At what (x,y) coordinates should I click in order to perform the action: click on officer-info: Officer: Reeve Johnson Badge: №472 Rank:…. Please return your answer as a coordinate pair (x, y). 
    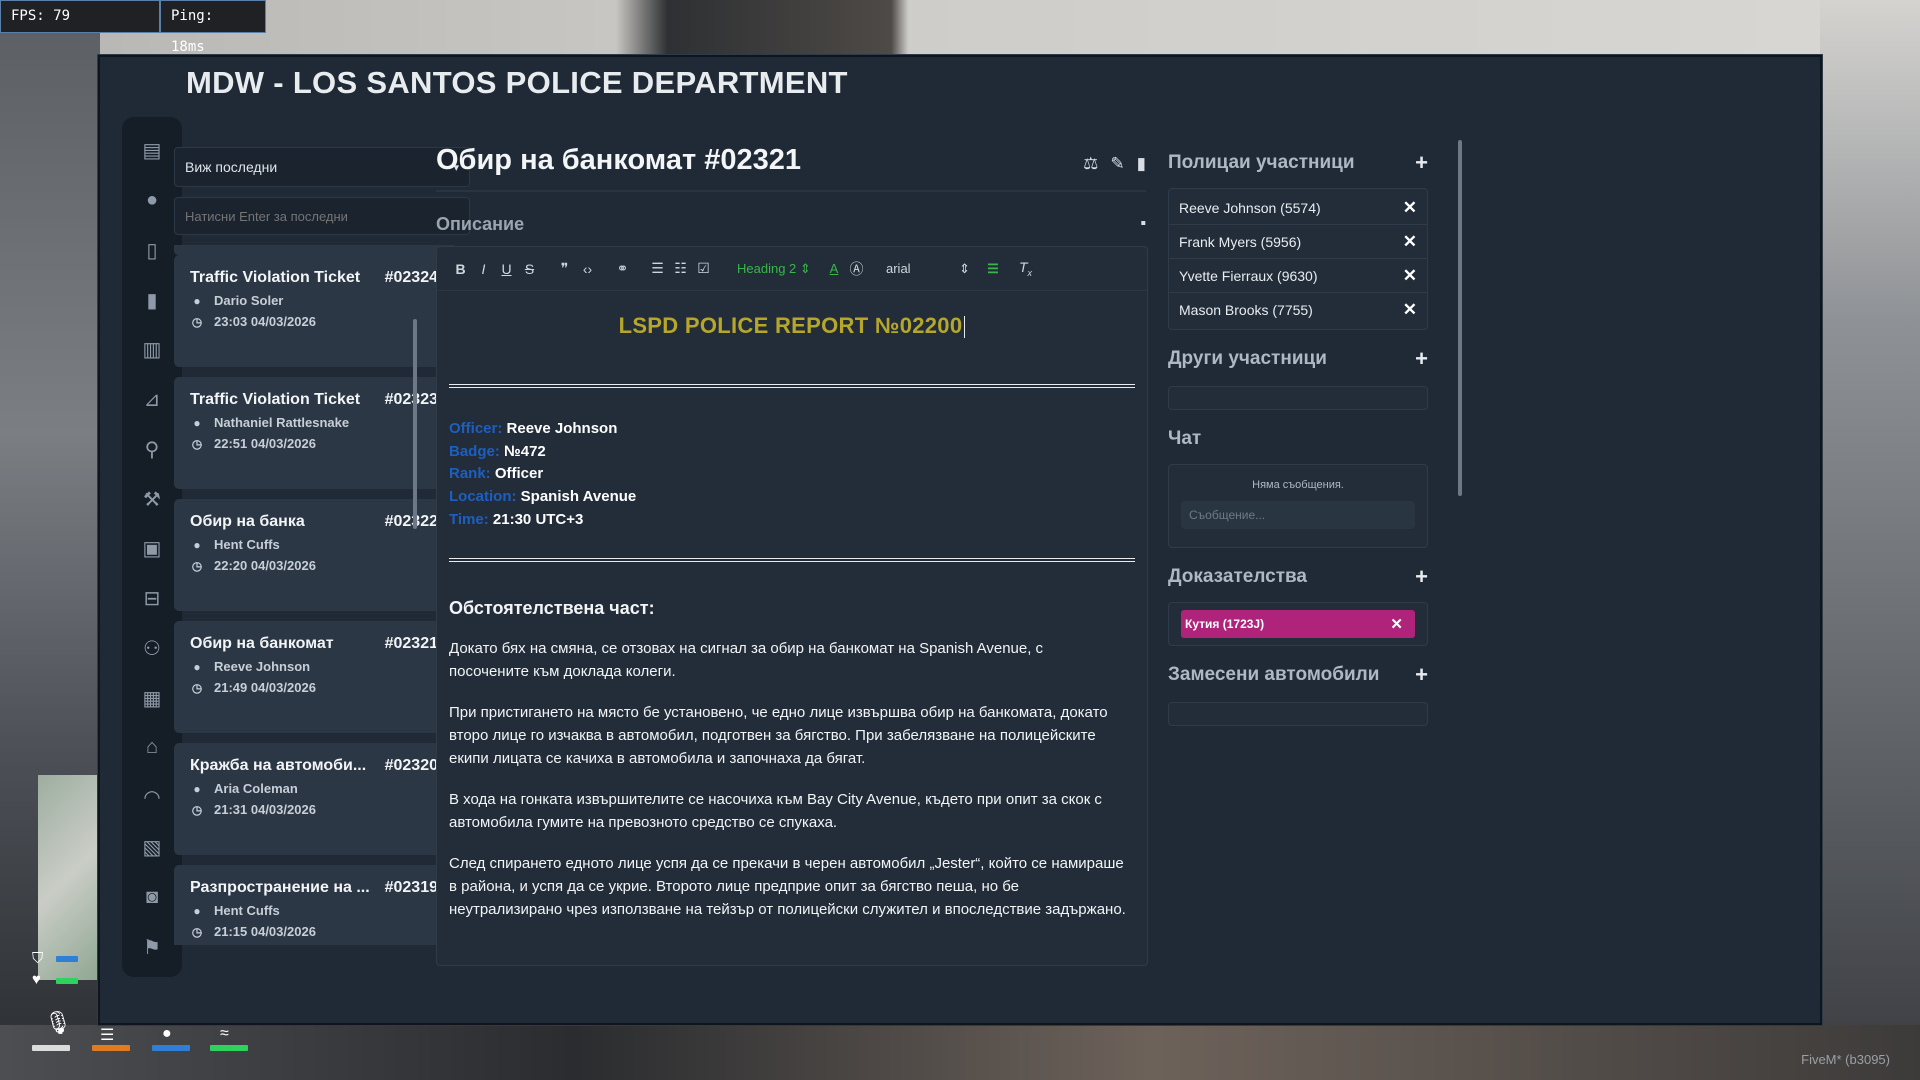
    Looking at the image, I should click on (792, 475).